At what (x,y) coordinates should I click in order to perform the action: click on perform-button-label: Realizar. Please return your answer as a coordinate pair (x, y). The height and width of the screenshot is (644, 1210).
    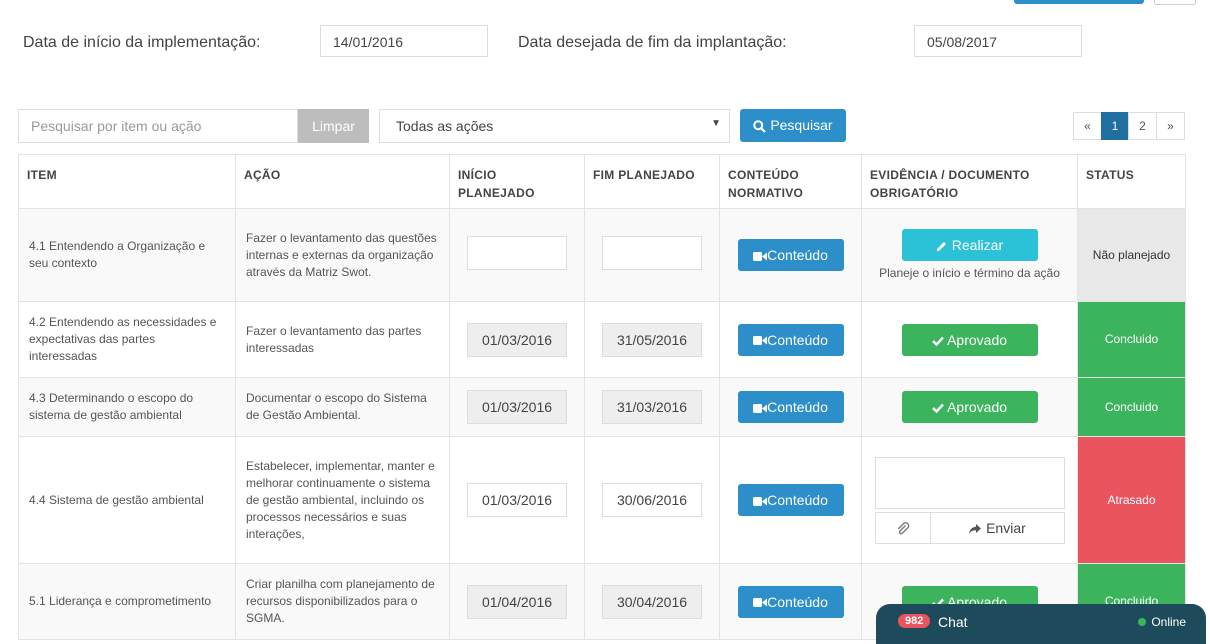
    Looking at the image, I should click on (977, 244).